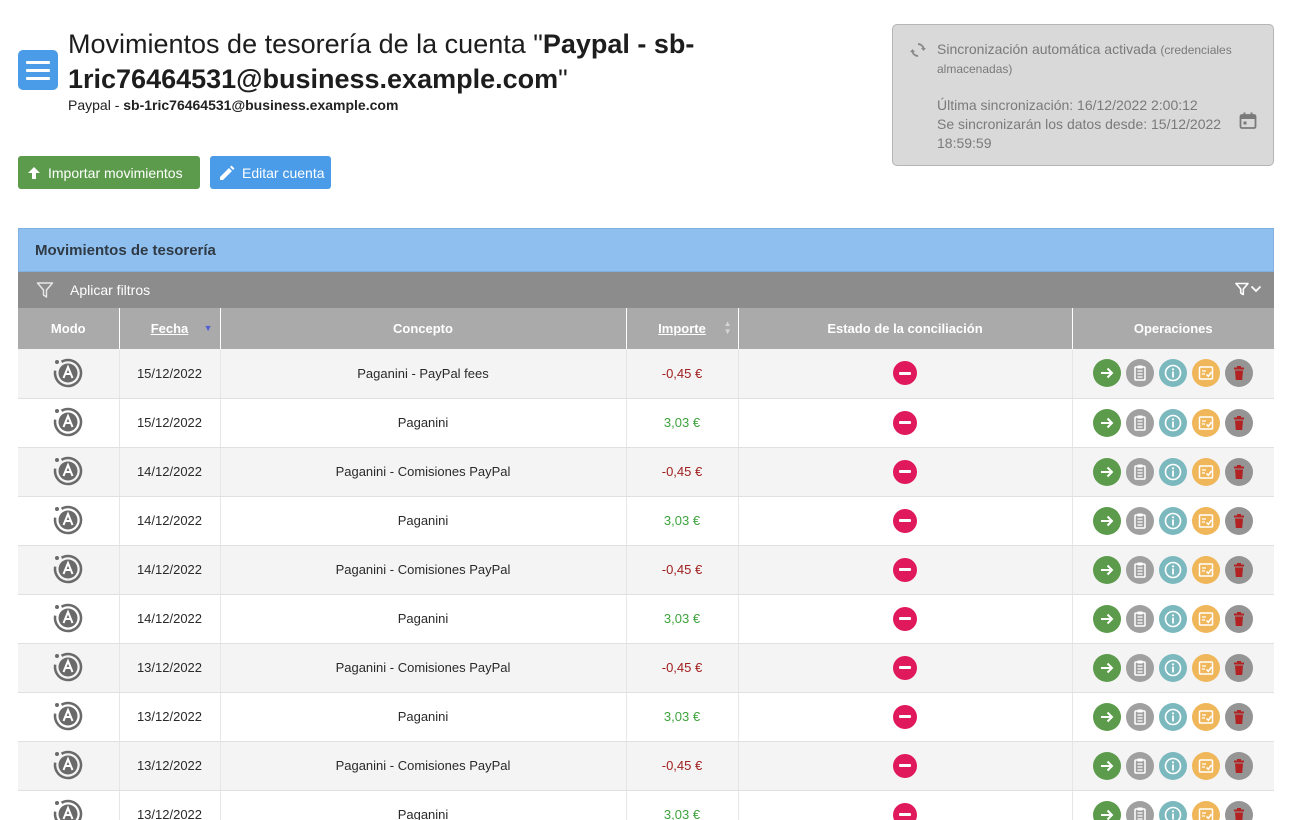  I want to click on amount-cell: 3,03 €, so click(682, 619).